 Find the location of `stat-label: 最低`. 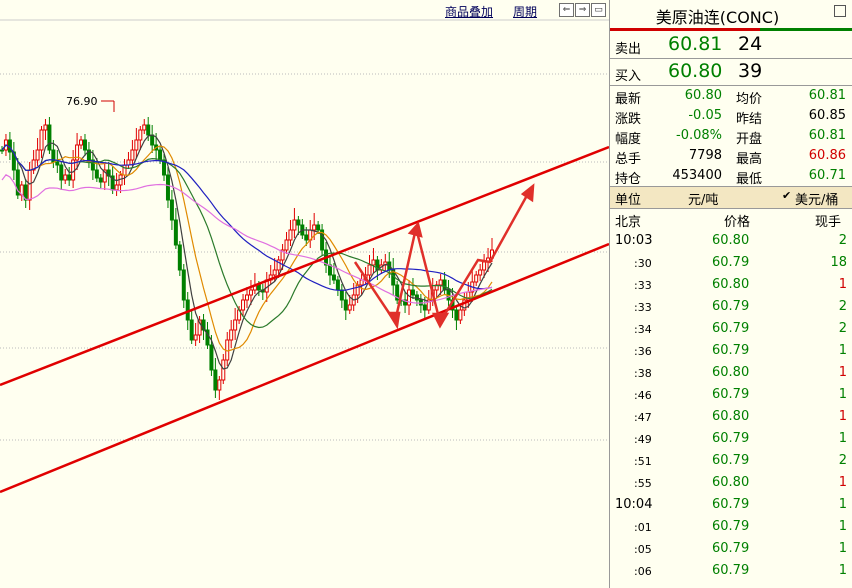

stat-label: 最低 is located at coordinates (749, 179).